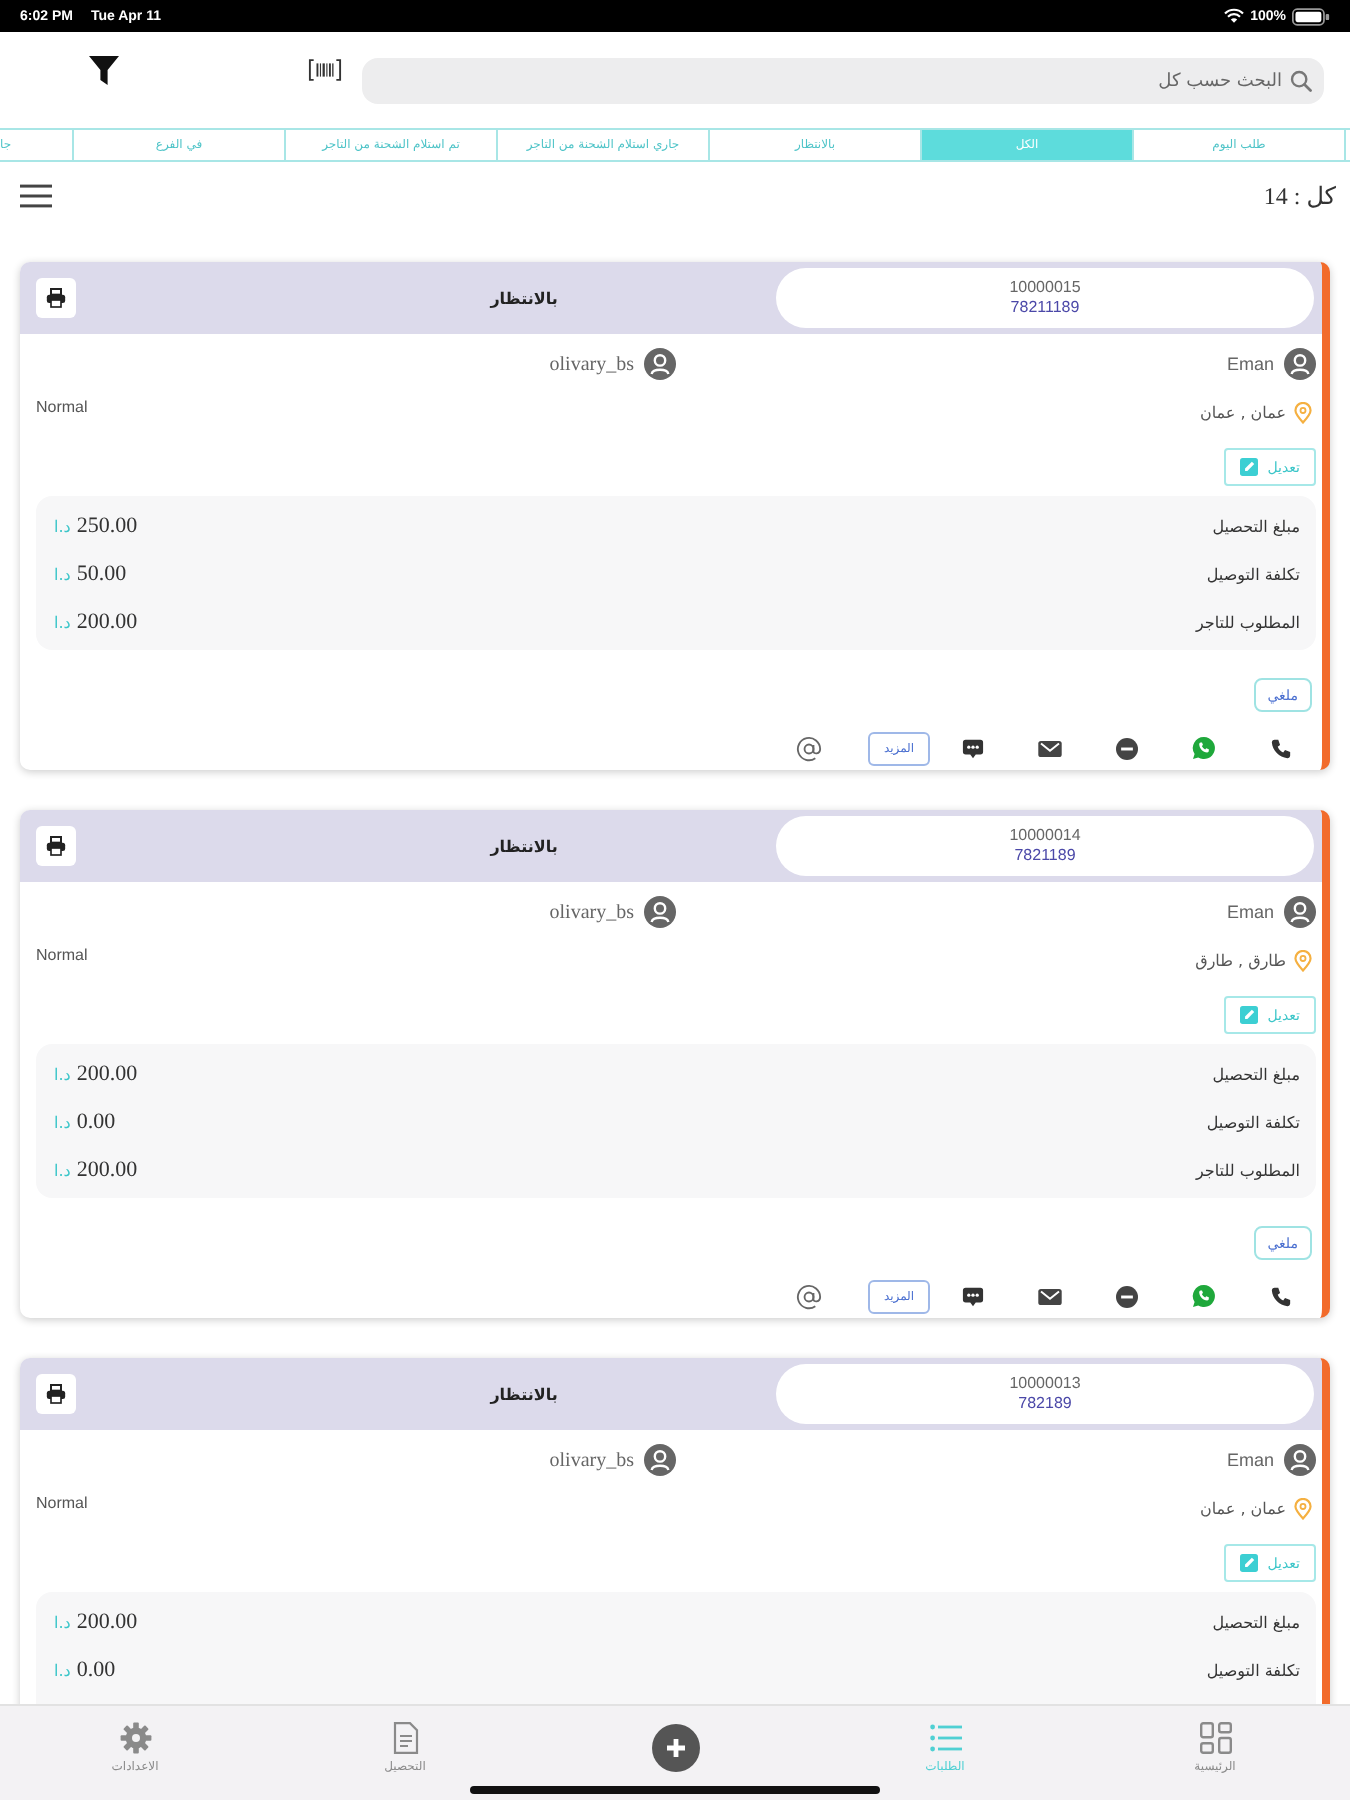 The image size is (1350, 1800). What do you see at coordinates (1045, 836) in the screenshot?
I see `order-number: 10000014` at bounding box center [1045, 836].